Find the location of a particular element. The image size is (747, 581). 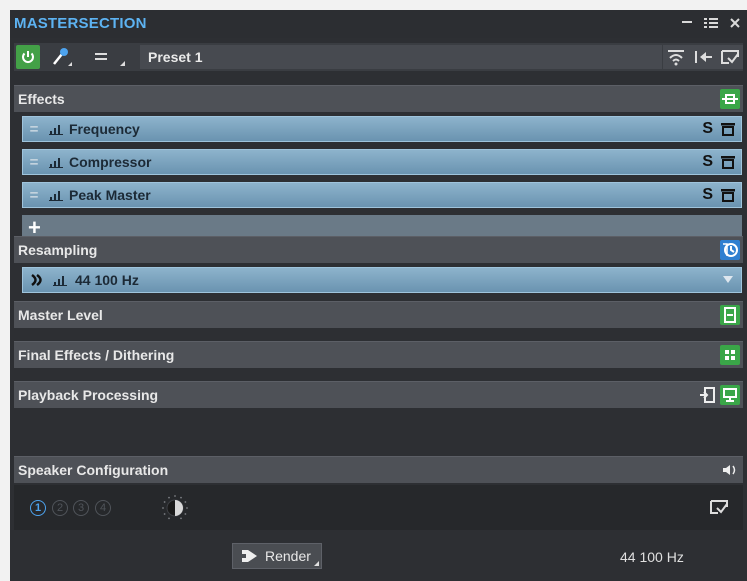

render-button: Render is located at coordinates (277, 556).